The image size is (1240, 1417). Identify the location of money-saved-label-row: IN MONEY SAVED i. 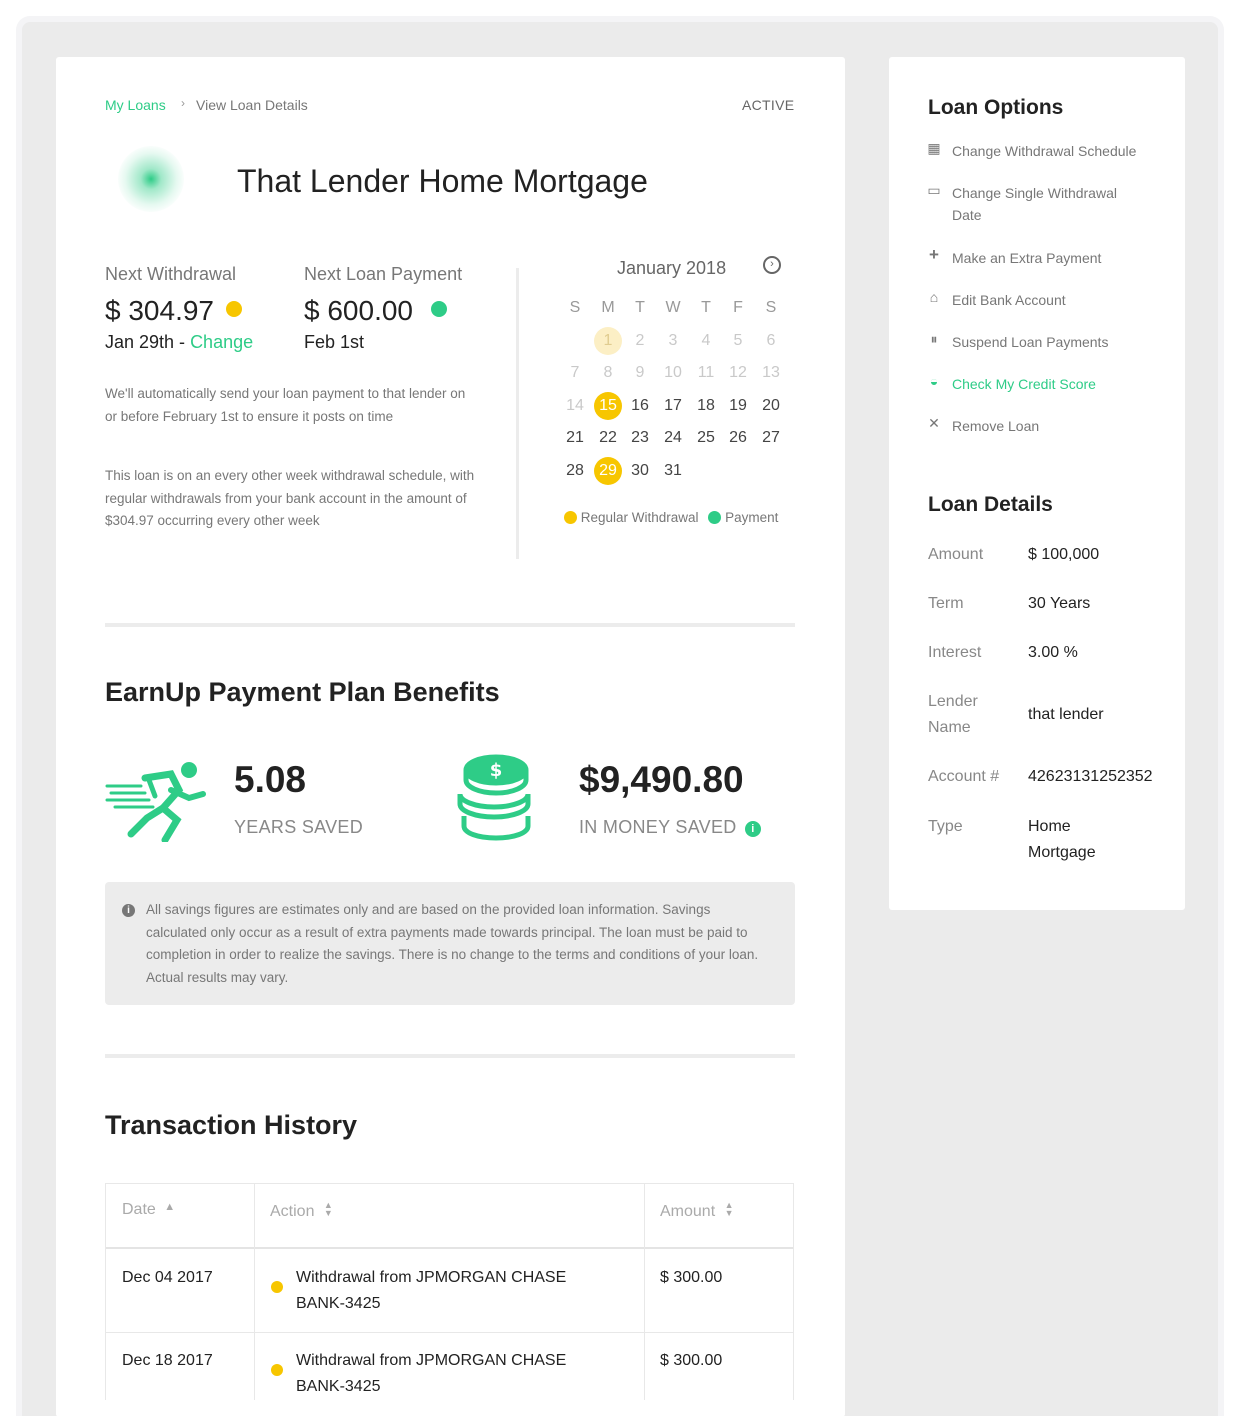
(670, 827).